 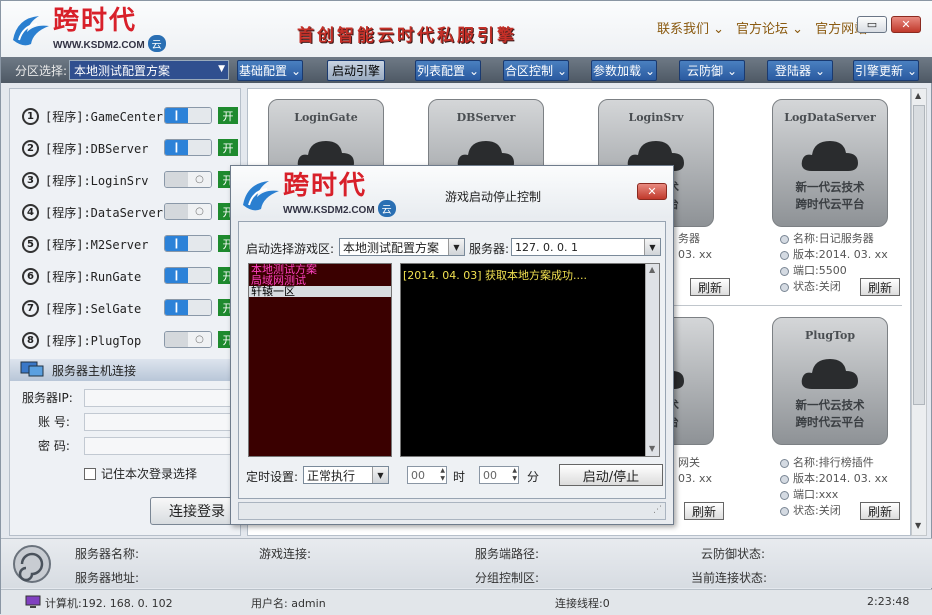 I want to click on tab-label: 登陆器, so click(x=792, y=71).